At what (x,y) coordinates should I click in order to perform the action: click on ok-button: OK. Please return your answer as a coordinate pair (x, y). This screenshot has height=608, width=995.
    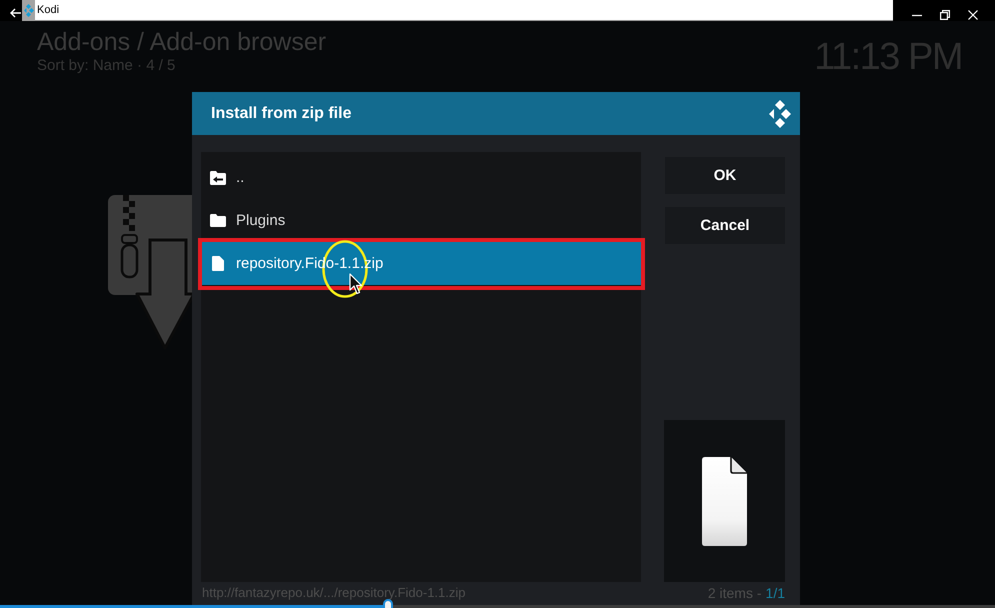
    Looking at the image, I should click on (725, 175).